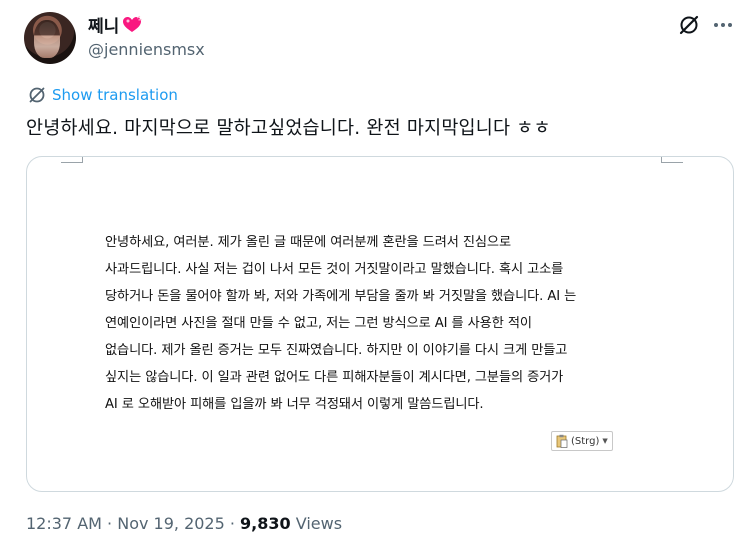 The image size is (754, 542). Describe the element at coordinates (171, 523) in the screenshot. I see `tweet-date: Nov 19, 2025` at that location.